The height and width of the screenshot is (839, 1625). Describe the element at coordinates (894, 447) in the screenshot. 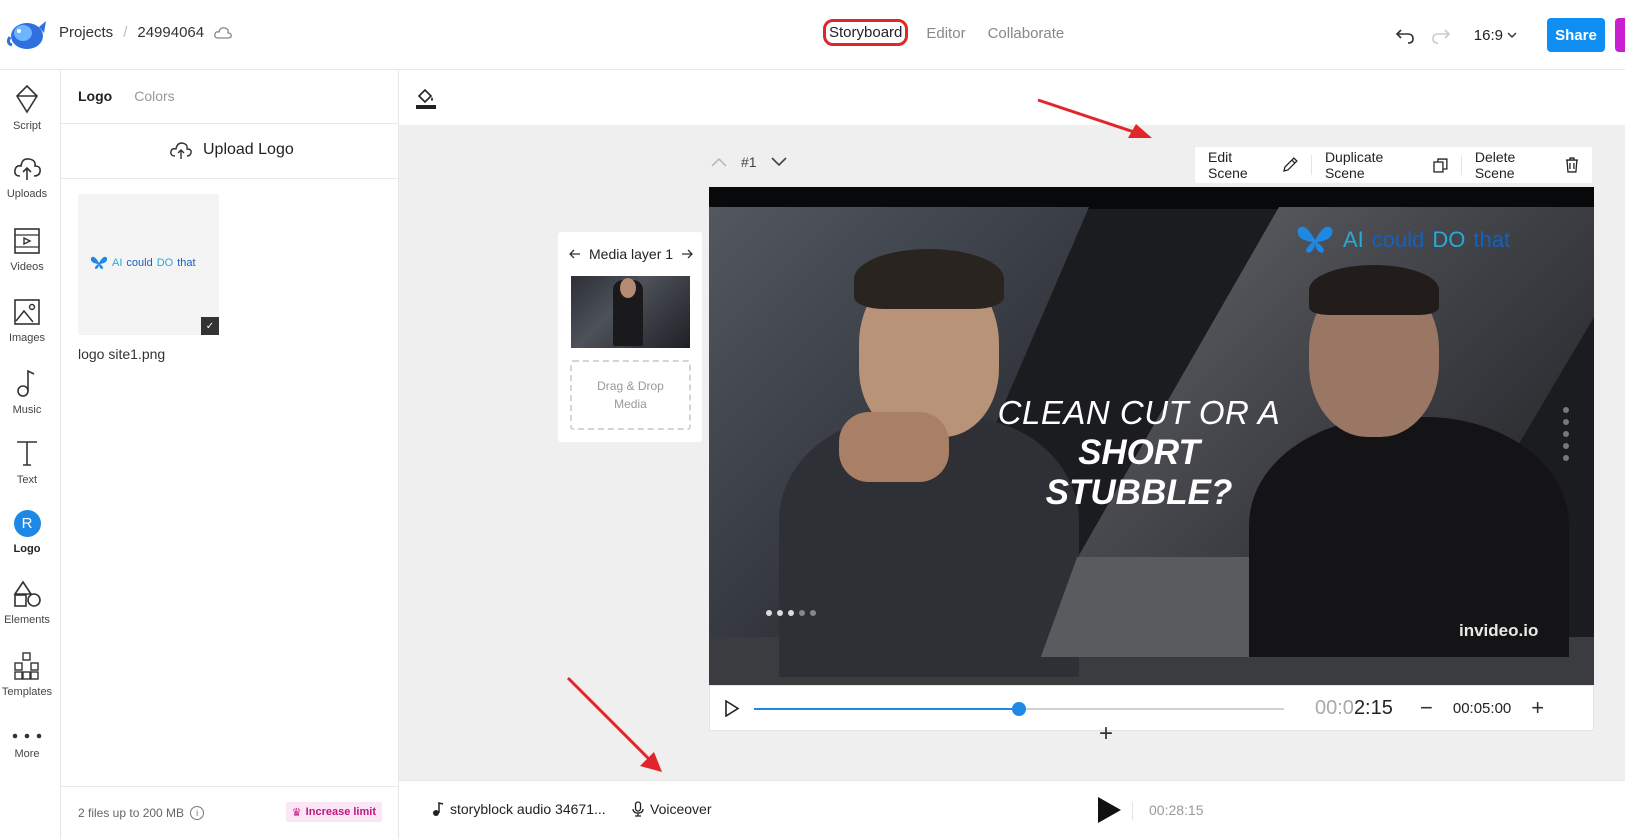

I see `person-left-hand` at that location.